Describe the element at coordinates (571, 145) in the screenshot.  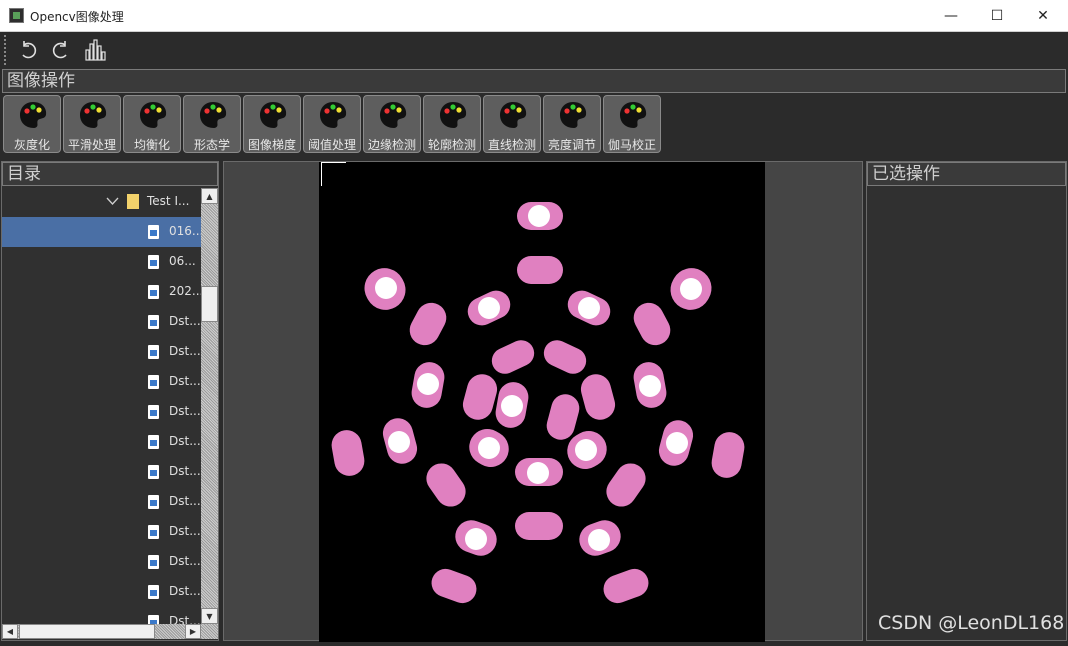
I see `op-label: 亮度调节` at that location.